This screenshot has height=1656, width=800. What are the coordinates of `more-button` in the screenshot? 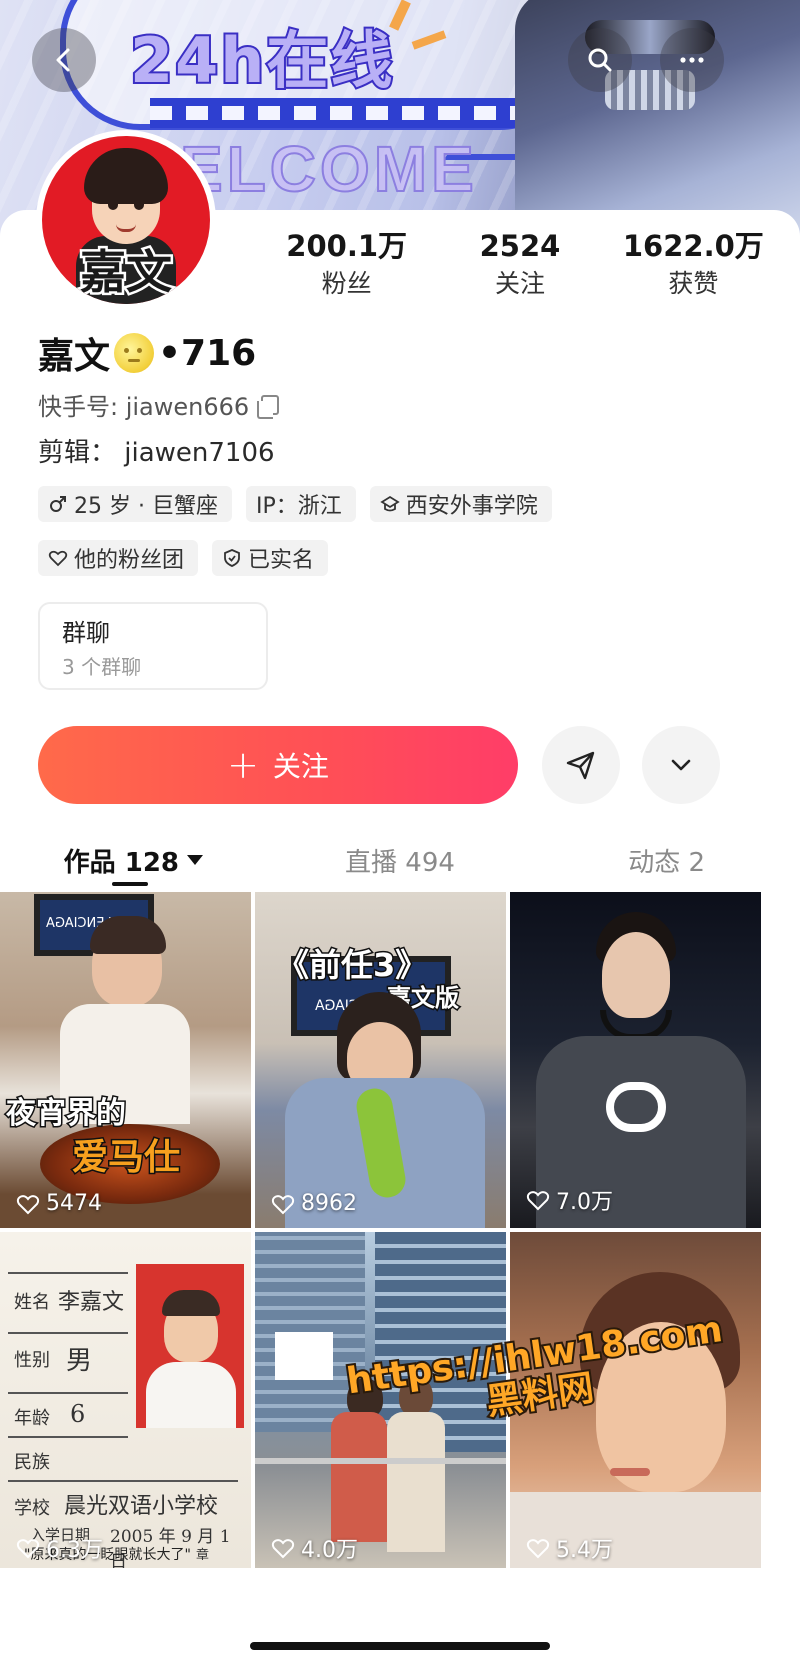 It's located at (692, 60).